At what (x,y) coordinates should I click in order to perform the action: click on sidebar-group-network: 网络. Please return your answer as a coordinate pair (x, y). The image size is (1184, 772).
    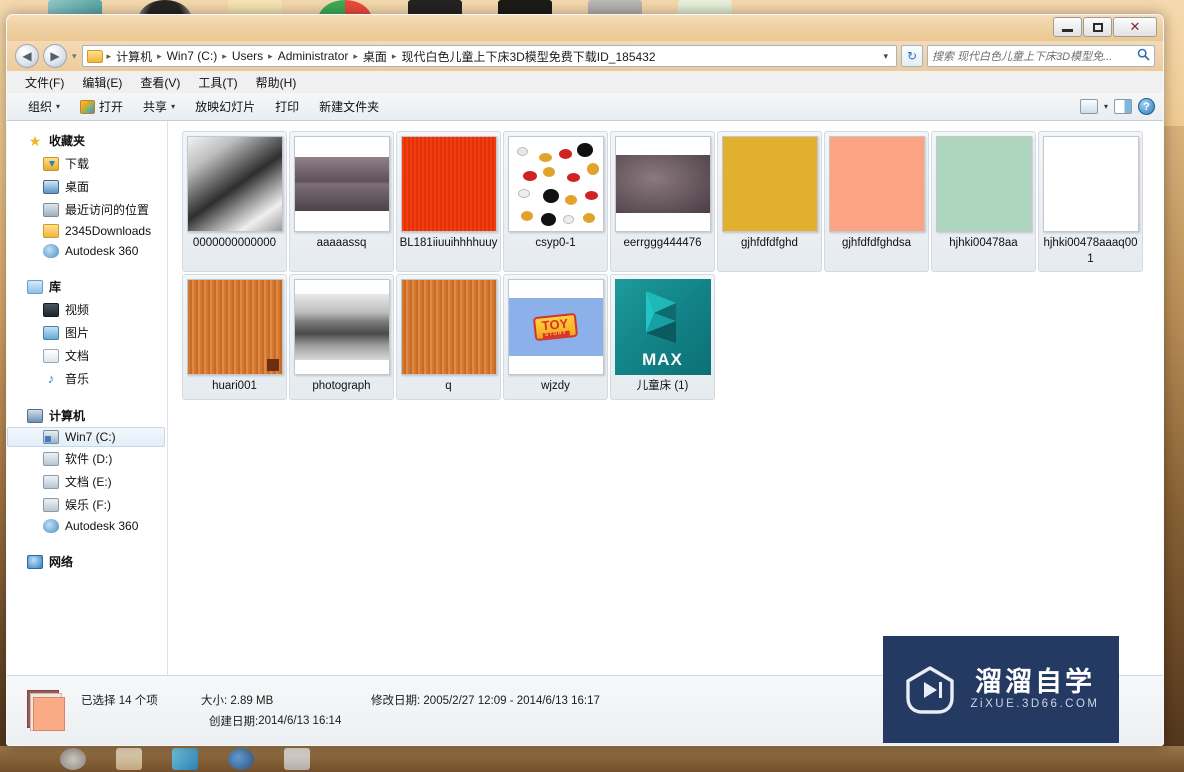
    Looking at the image, I should click on (87, 561).